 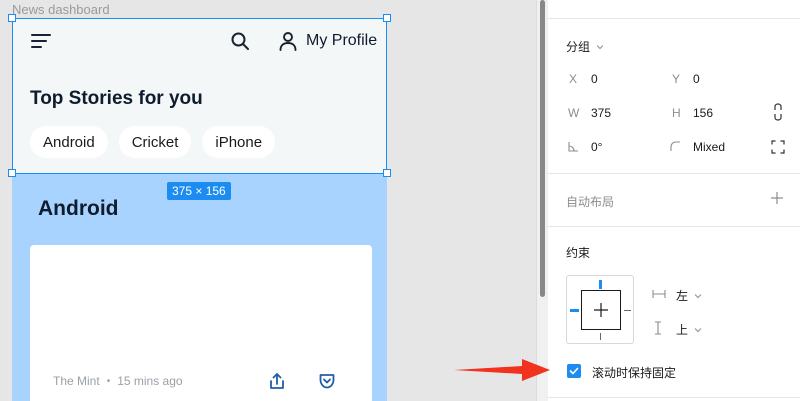 What do you see at coordinates (682, 330) in the screenshot?
I see `vertical-constraint-value: 上` at bounding box center [682, 330].